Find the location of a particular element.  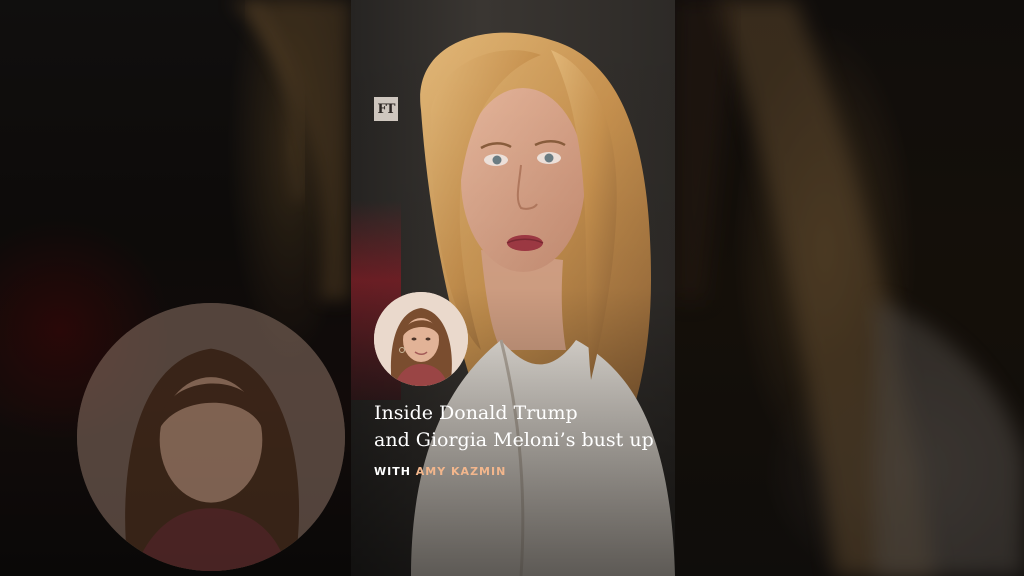

author-portrait-blurred is located at coordinates (211, 437).